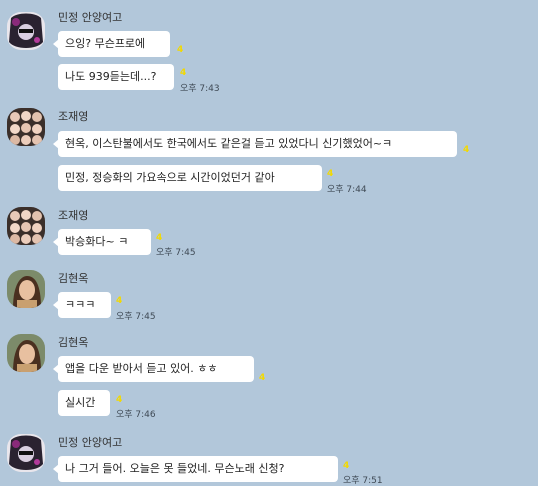  I want to click on message-bubble: 박승화다~ ㅋ, so click(102, 242).